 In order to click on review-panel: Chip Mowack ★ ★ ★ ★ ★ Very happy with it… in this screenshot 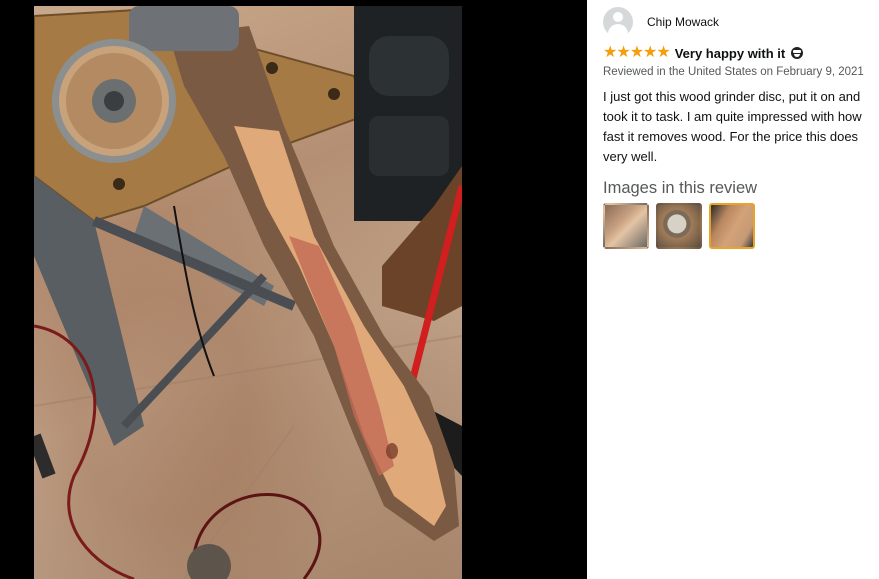, I will do `click(741, 128)`.